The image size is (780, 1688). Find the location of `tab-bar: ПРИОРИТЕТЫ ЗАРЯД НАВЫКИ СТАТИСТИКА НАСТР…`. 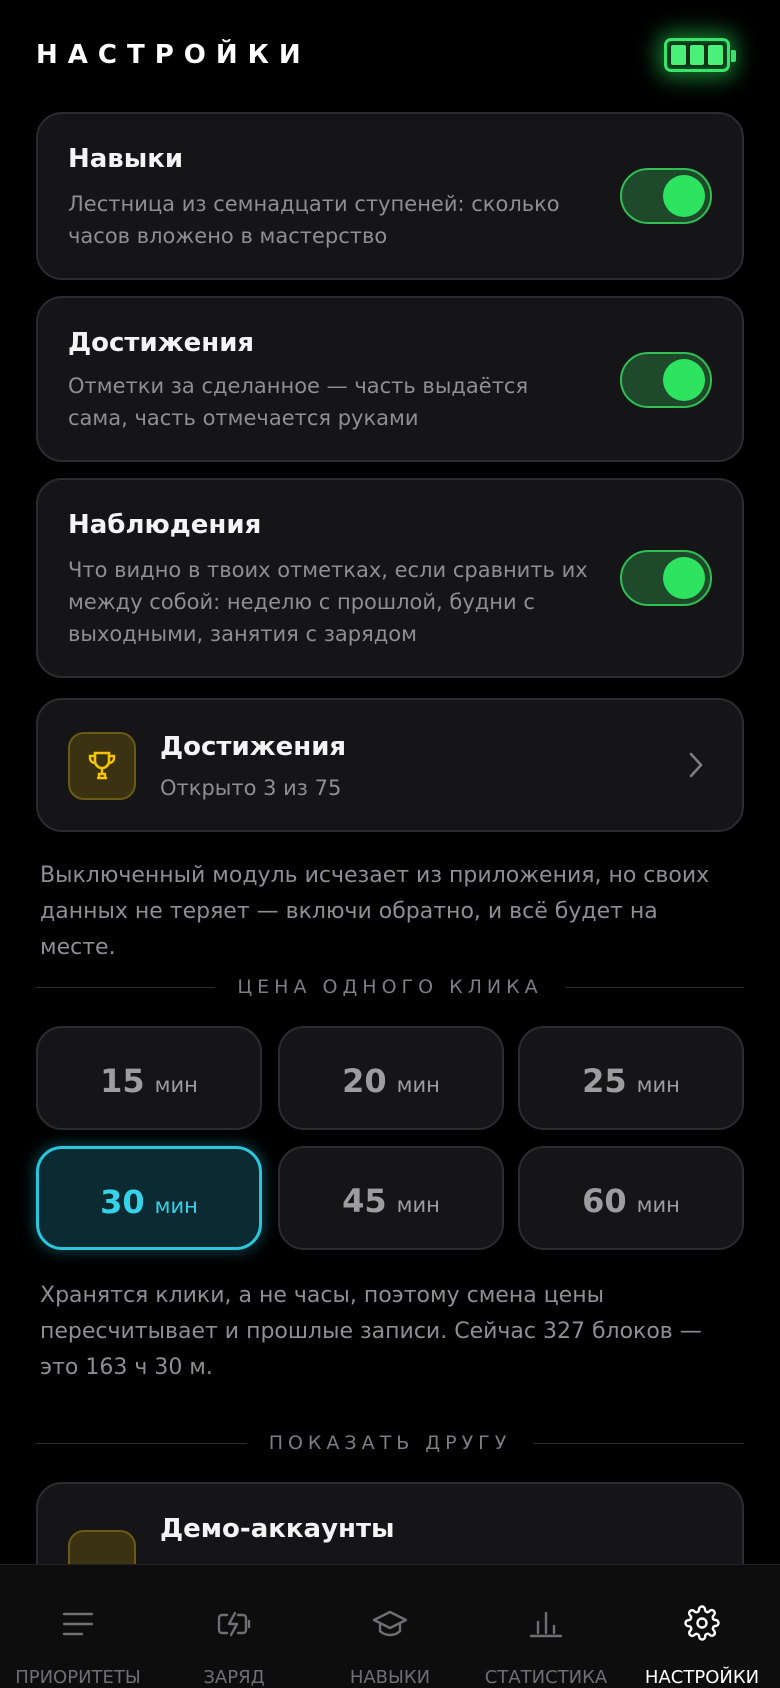

tab-bar: ПРИОРИТЕТЫ ЗАРЯД НАВЫКИ СТАТИСТИКА НАСТР… is located at coordinates (390, 1626).